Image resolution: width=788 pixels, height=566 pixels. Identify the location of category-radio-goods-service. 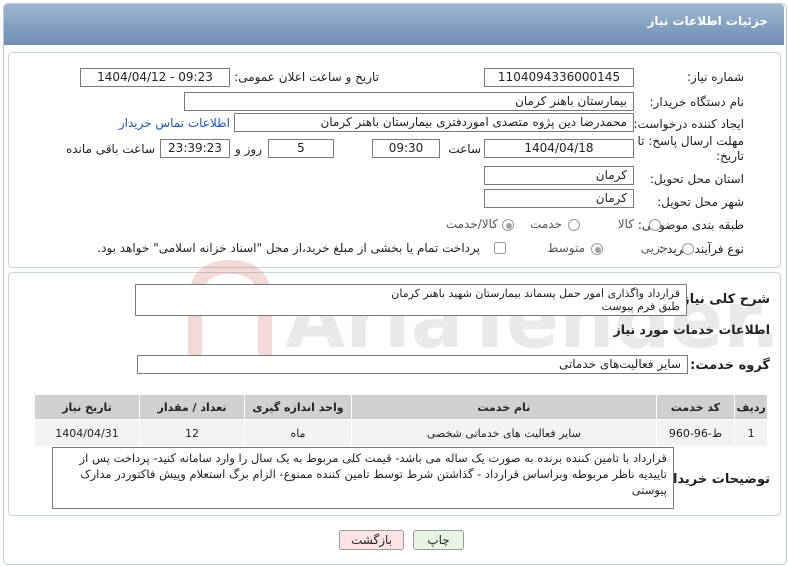
(508, 225).